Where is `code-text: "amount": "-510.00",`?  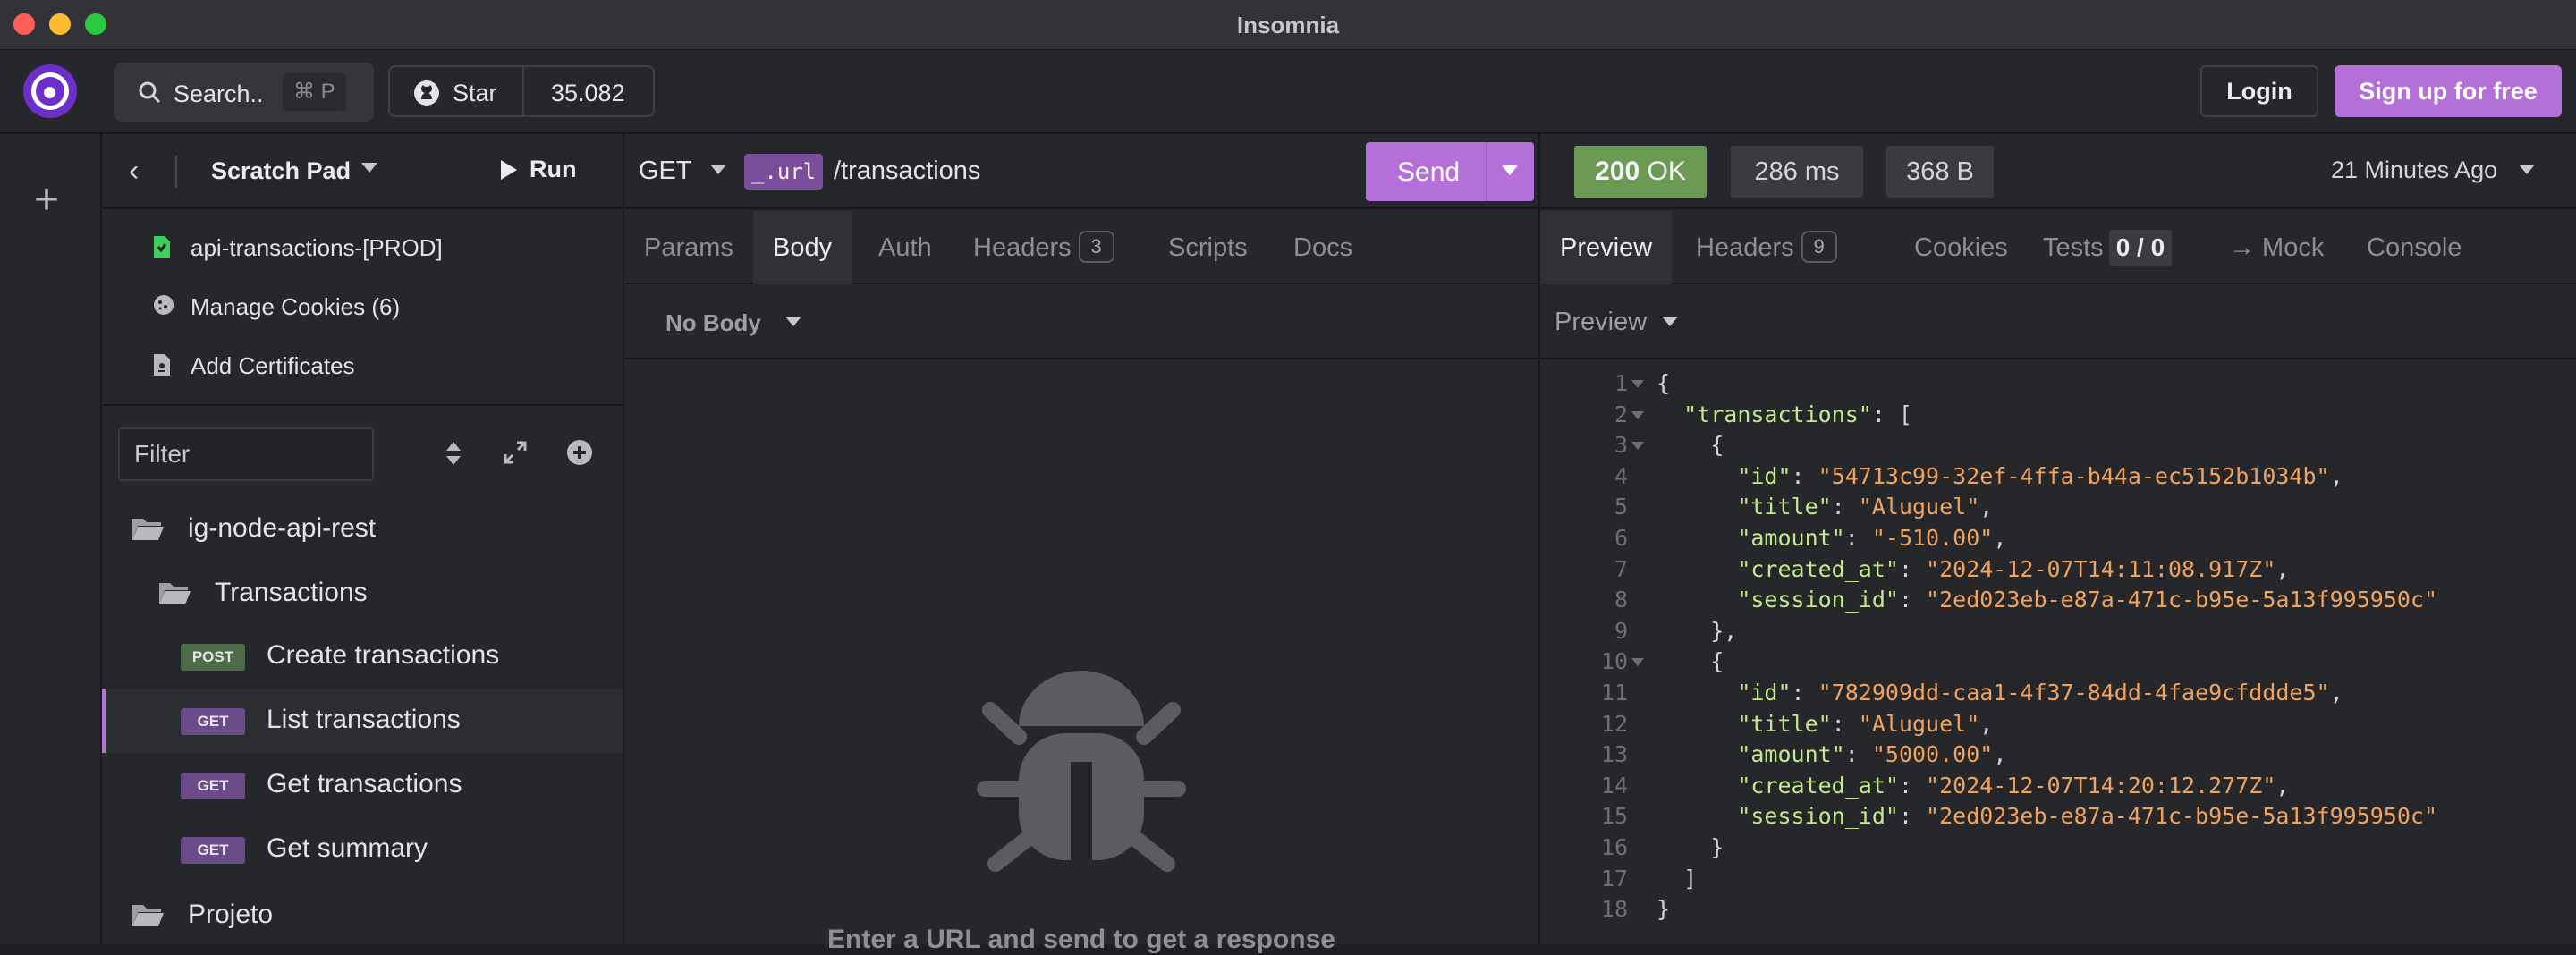
code-text: "amount": "-510.00", is located at coordinates (1872, 538).